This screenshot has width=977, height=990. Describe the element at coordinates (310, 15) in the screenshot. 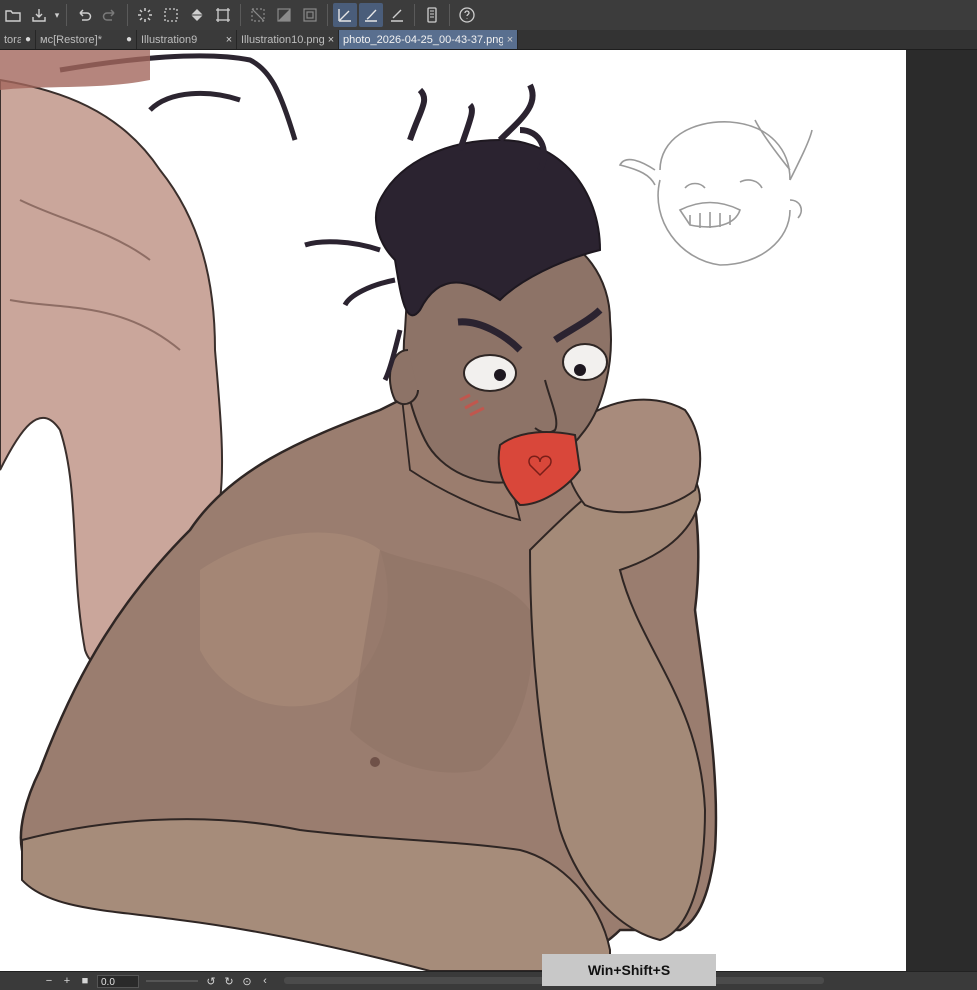

I see `crop-icon` at that location.